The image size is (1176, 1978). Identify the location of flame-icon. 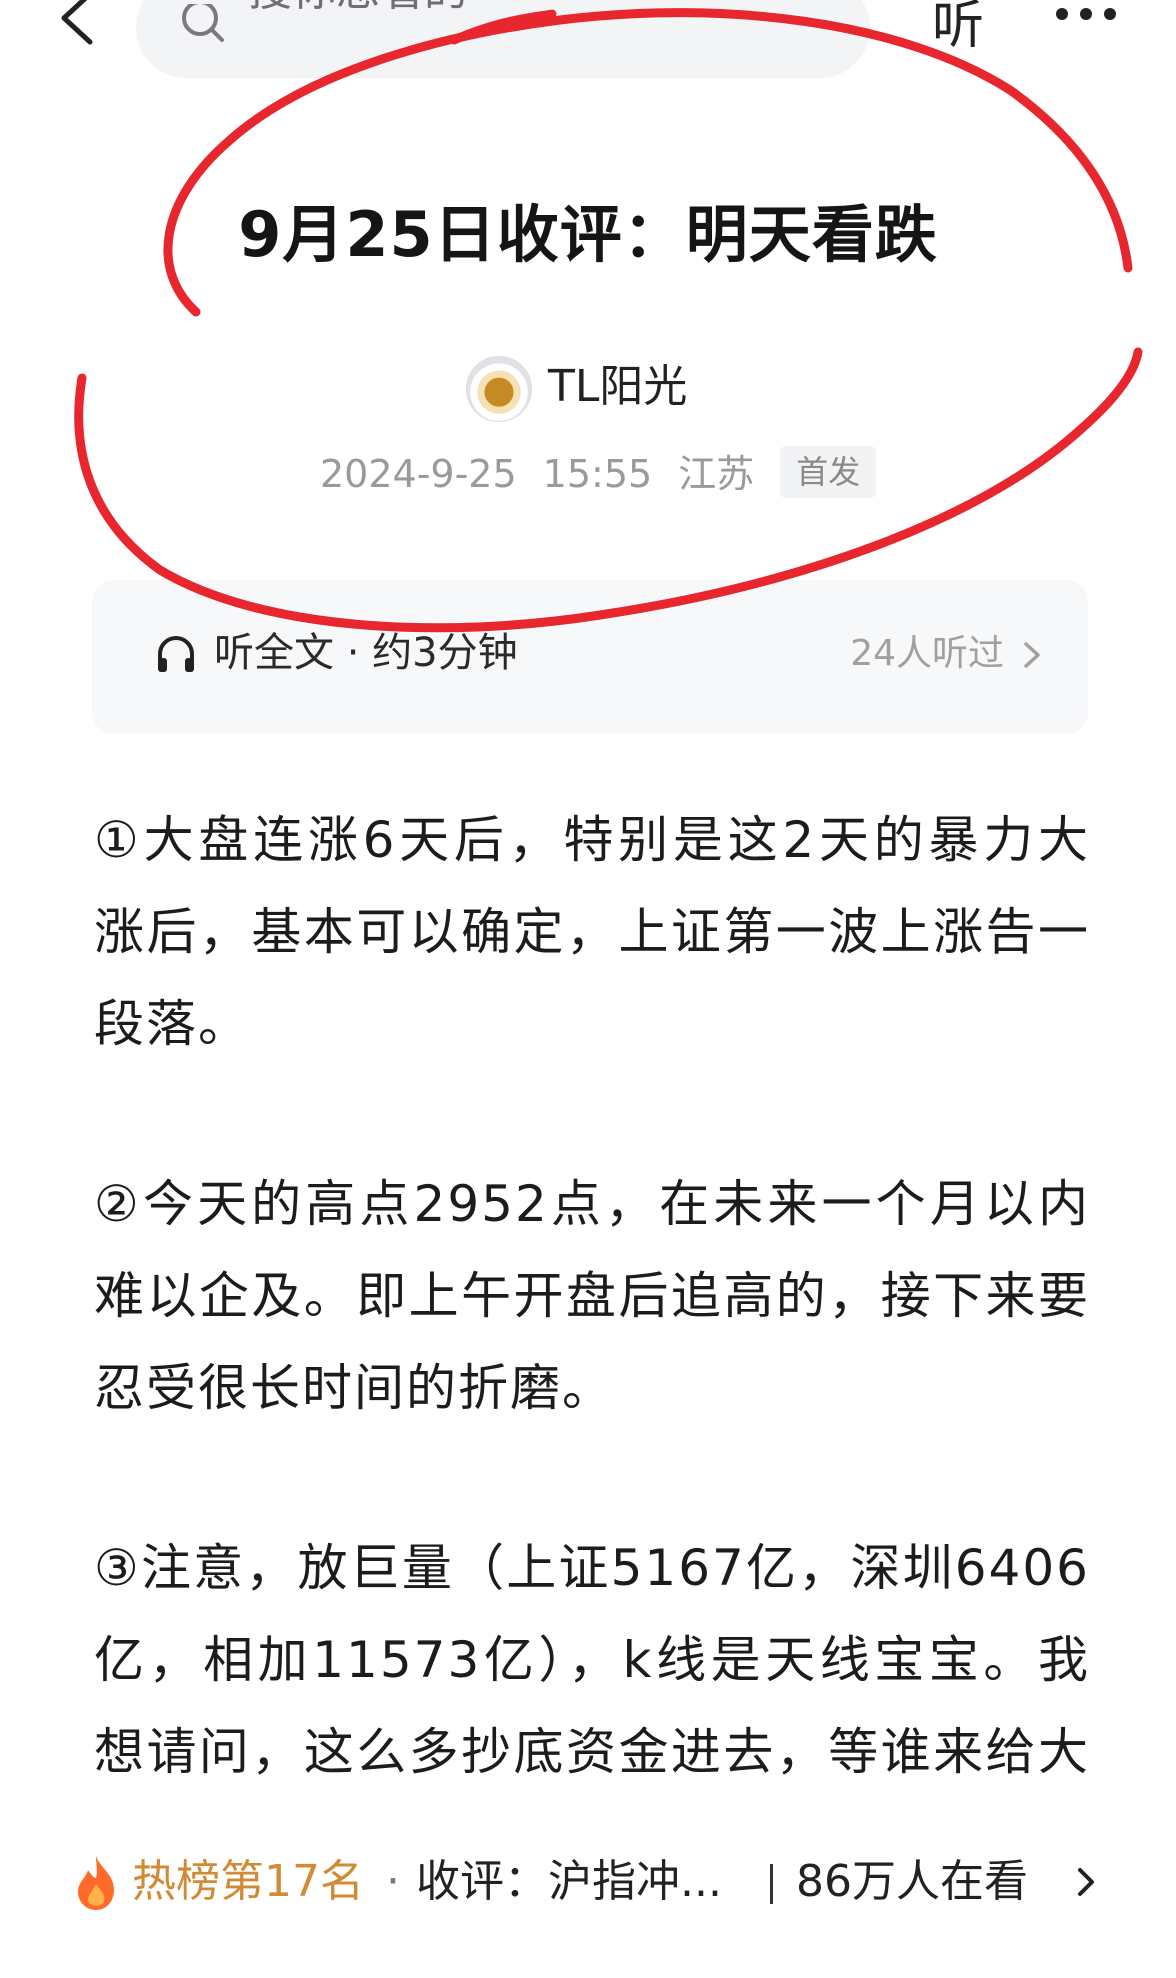
(96, 1883).